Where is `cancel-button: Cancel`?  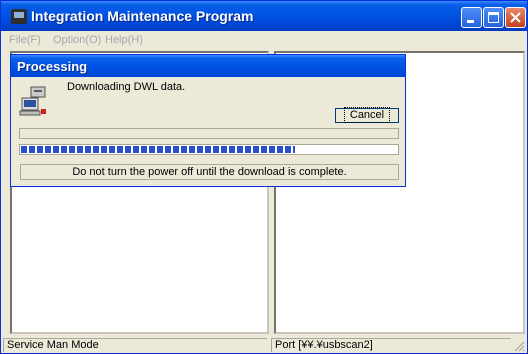
cancel-button: Cancel is located at coordinates (367, 115).